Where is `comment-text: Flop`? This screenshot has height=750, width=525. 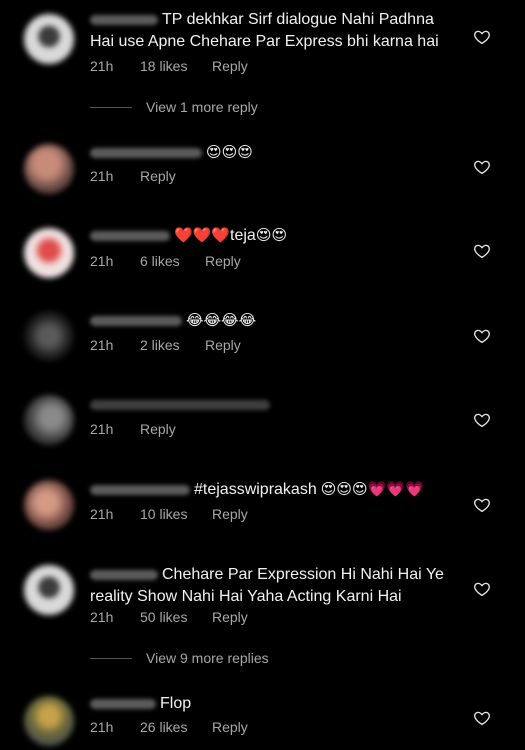 comment-text: Flop is located at coordinates (277, 704).